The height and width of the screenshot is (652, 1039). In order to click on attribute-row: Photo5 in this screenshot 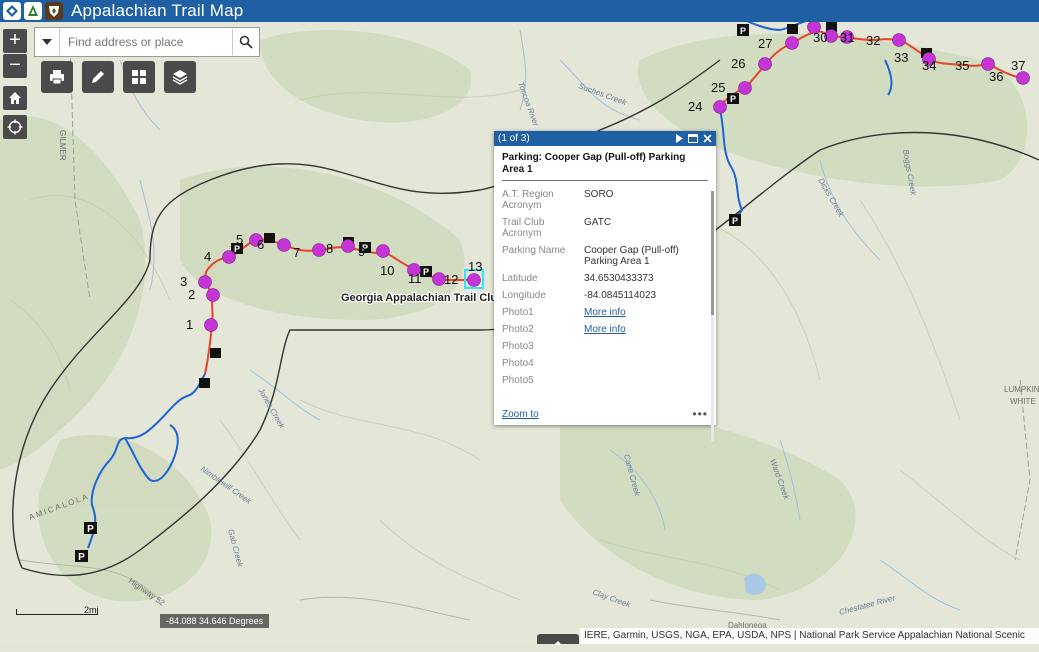, I will do `click(605, 381)`.